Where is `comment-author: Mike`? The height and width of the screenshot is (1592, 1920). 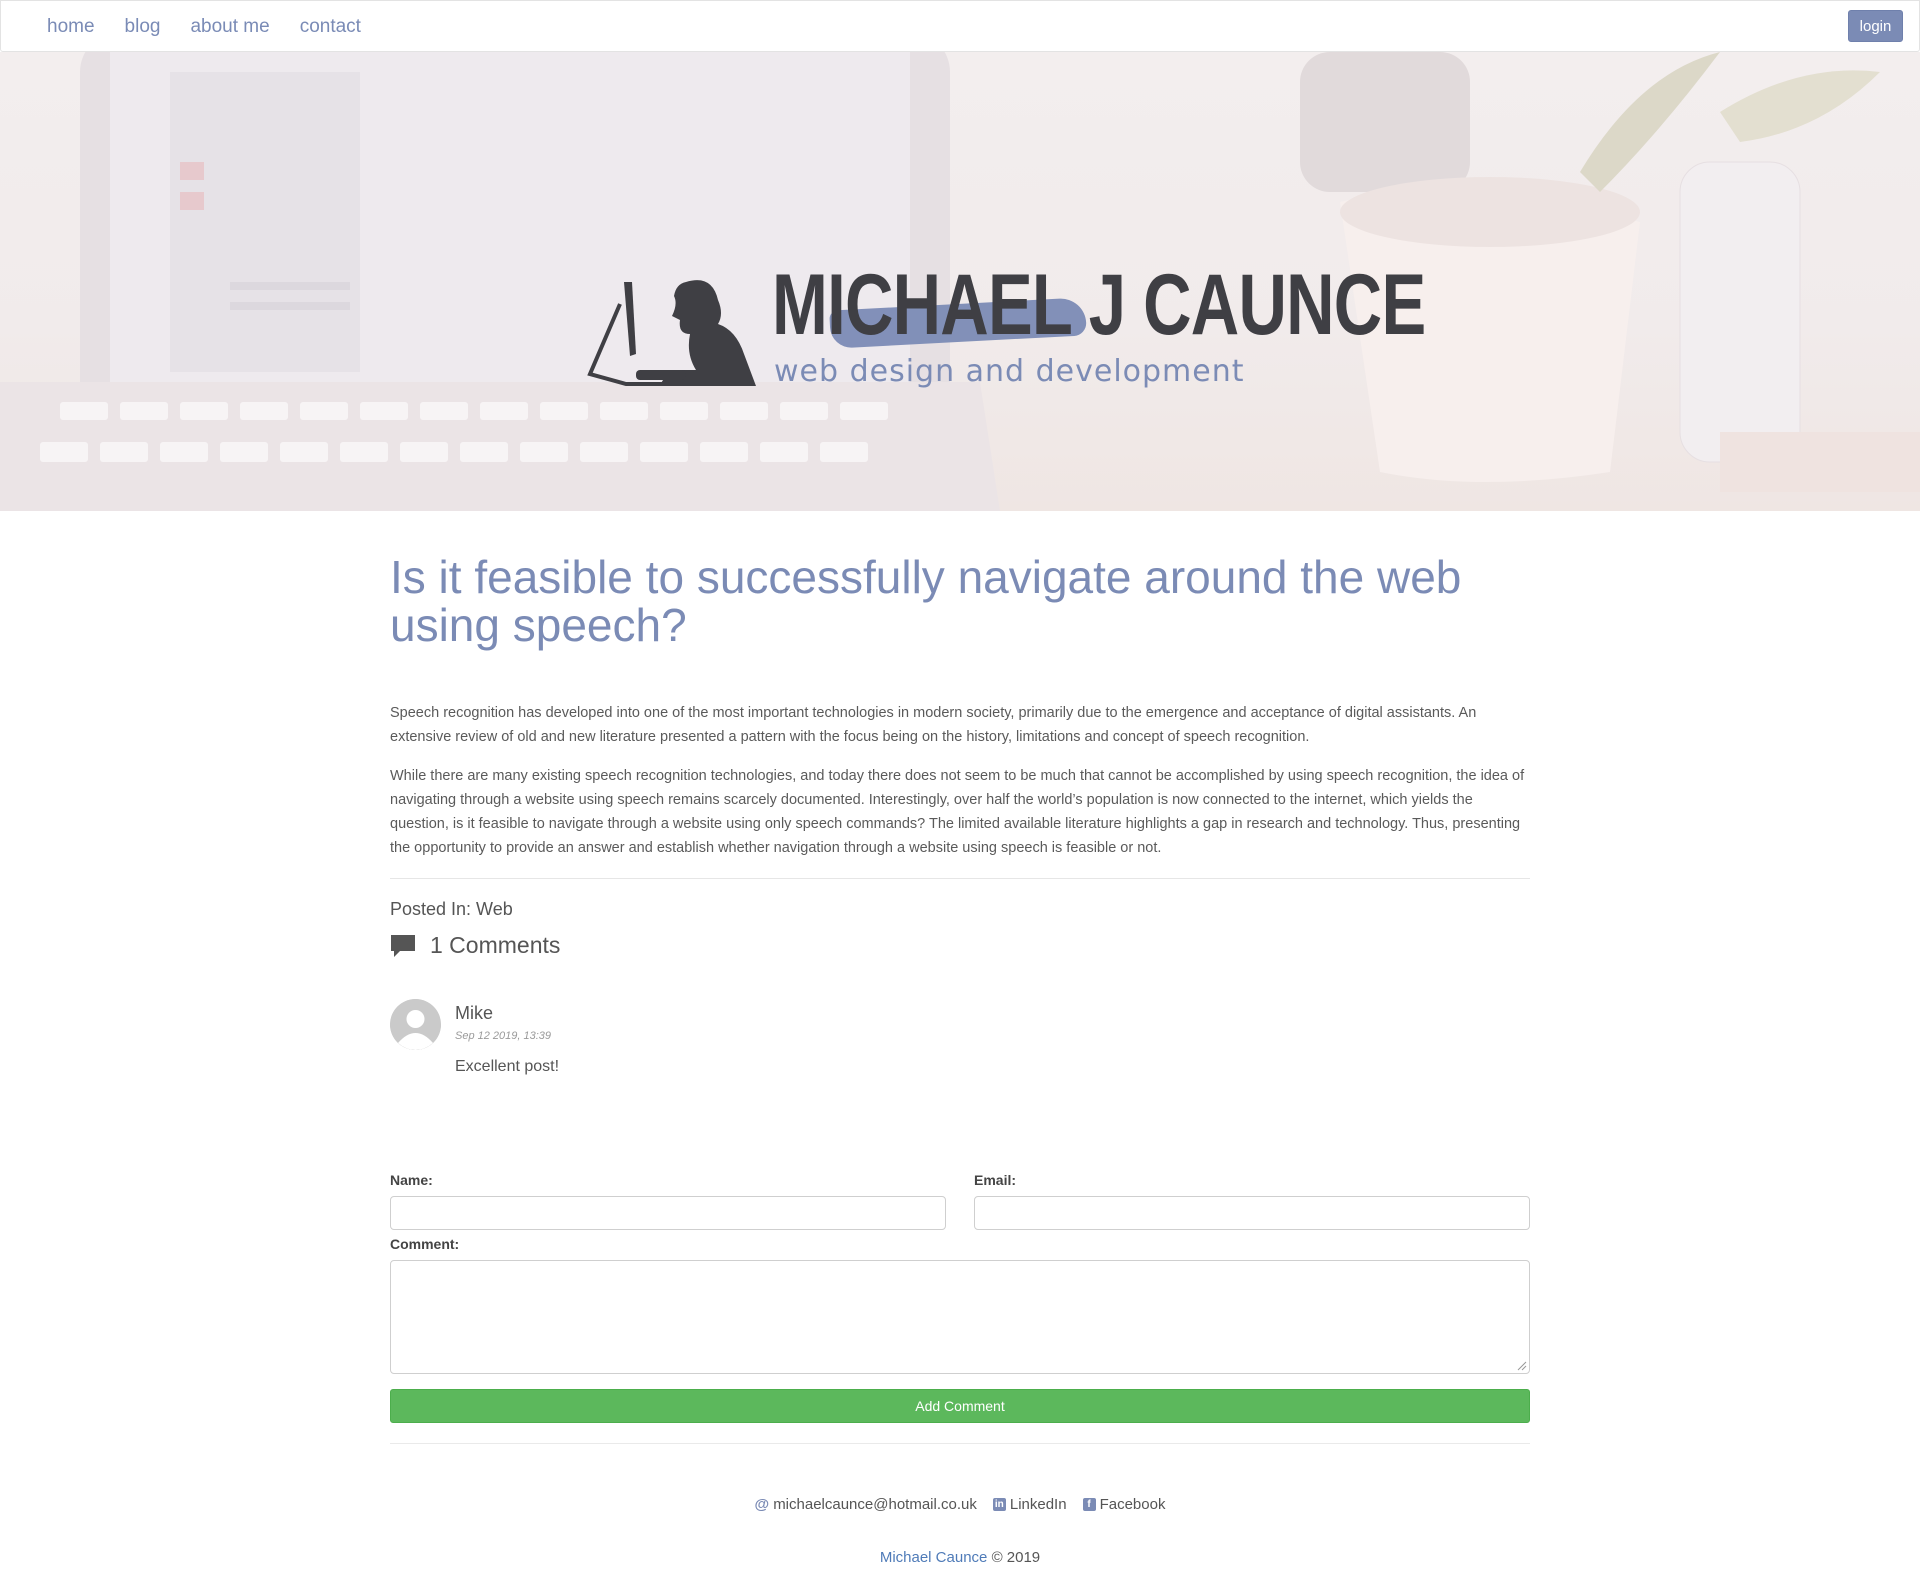
comment-author: Mike is located at coordinates (474, 1013).